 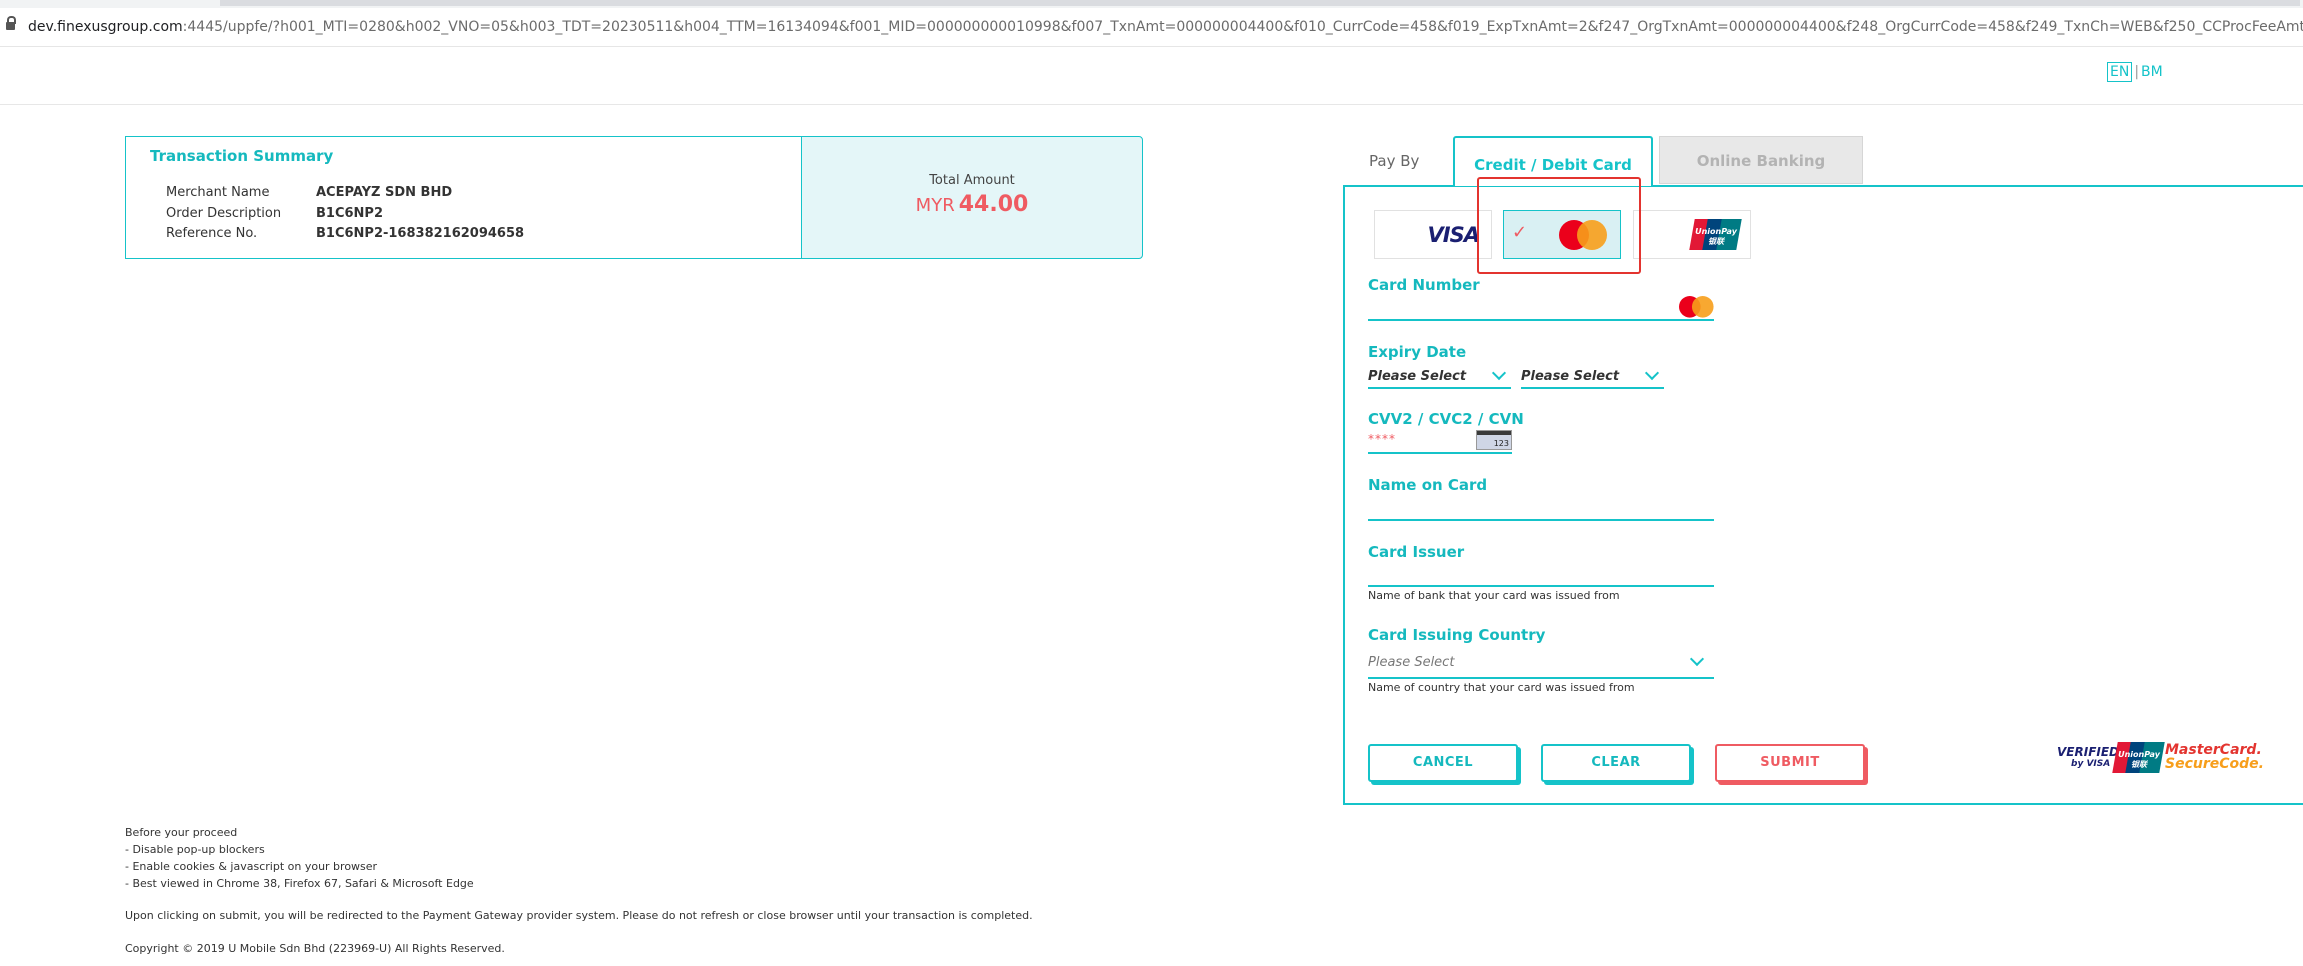 I want to click on amount: 44.00, so click(x=993, y=204).